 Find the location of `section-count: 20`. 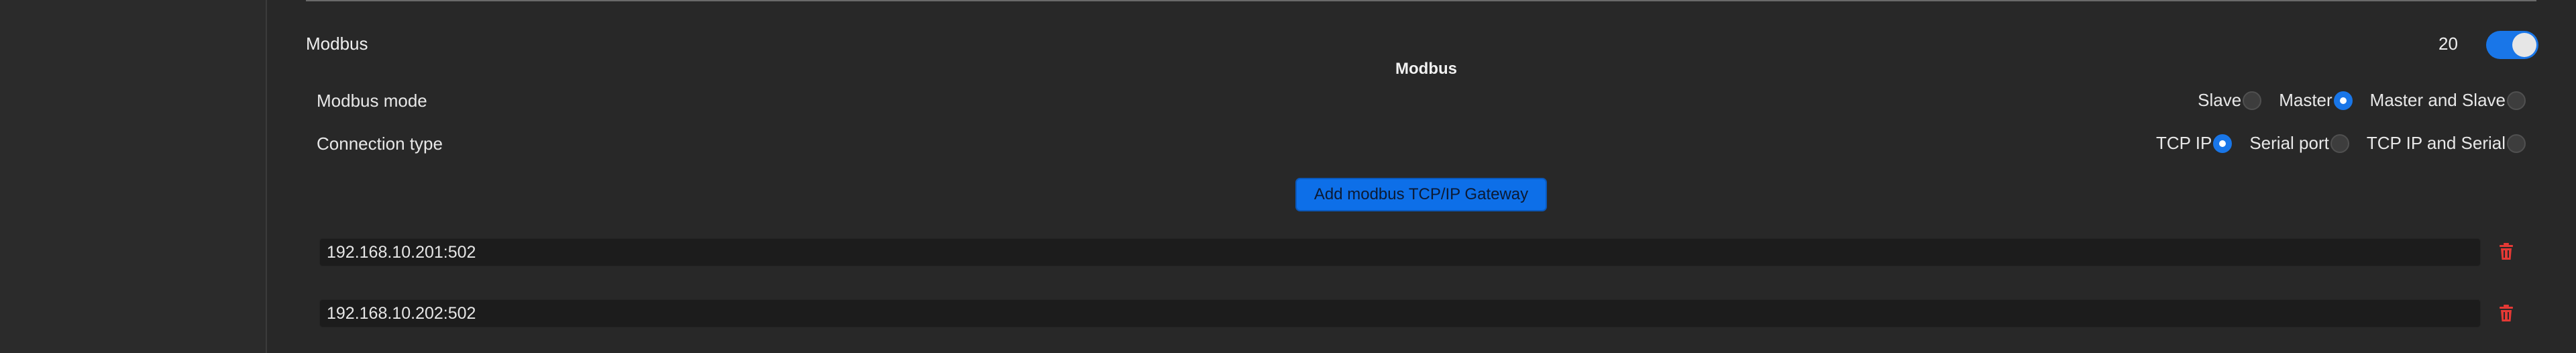

section-count: 20 is located at coordinates (2448, 44).